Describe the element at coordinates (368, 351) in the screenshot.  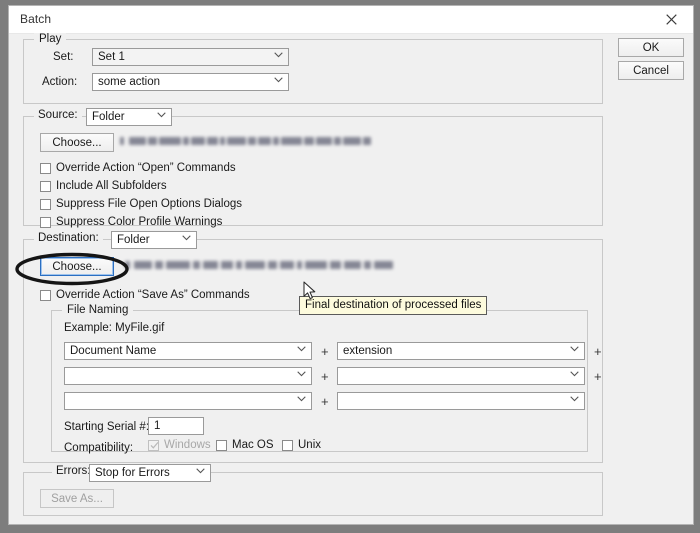
I see `file-naming-value-1-right: extension` at that location.